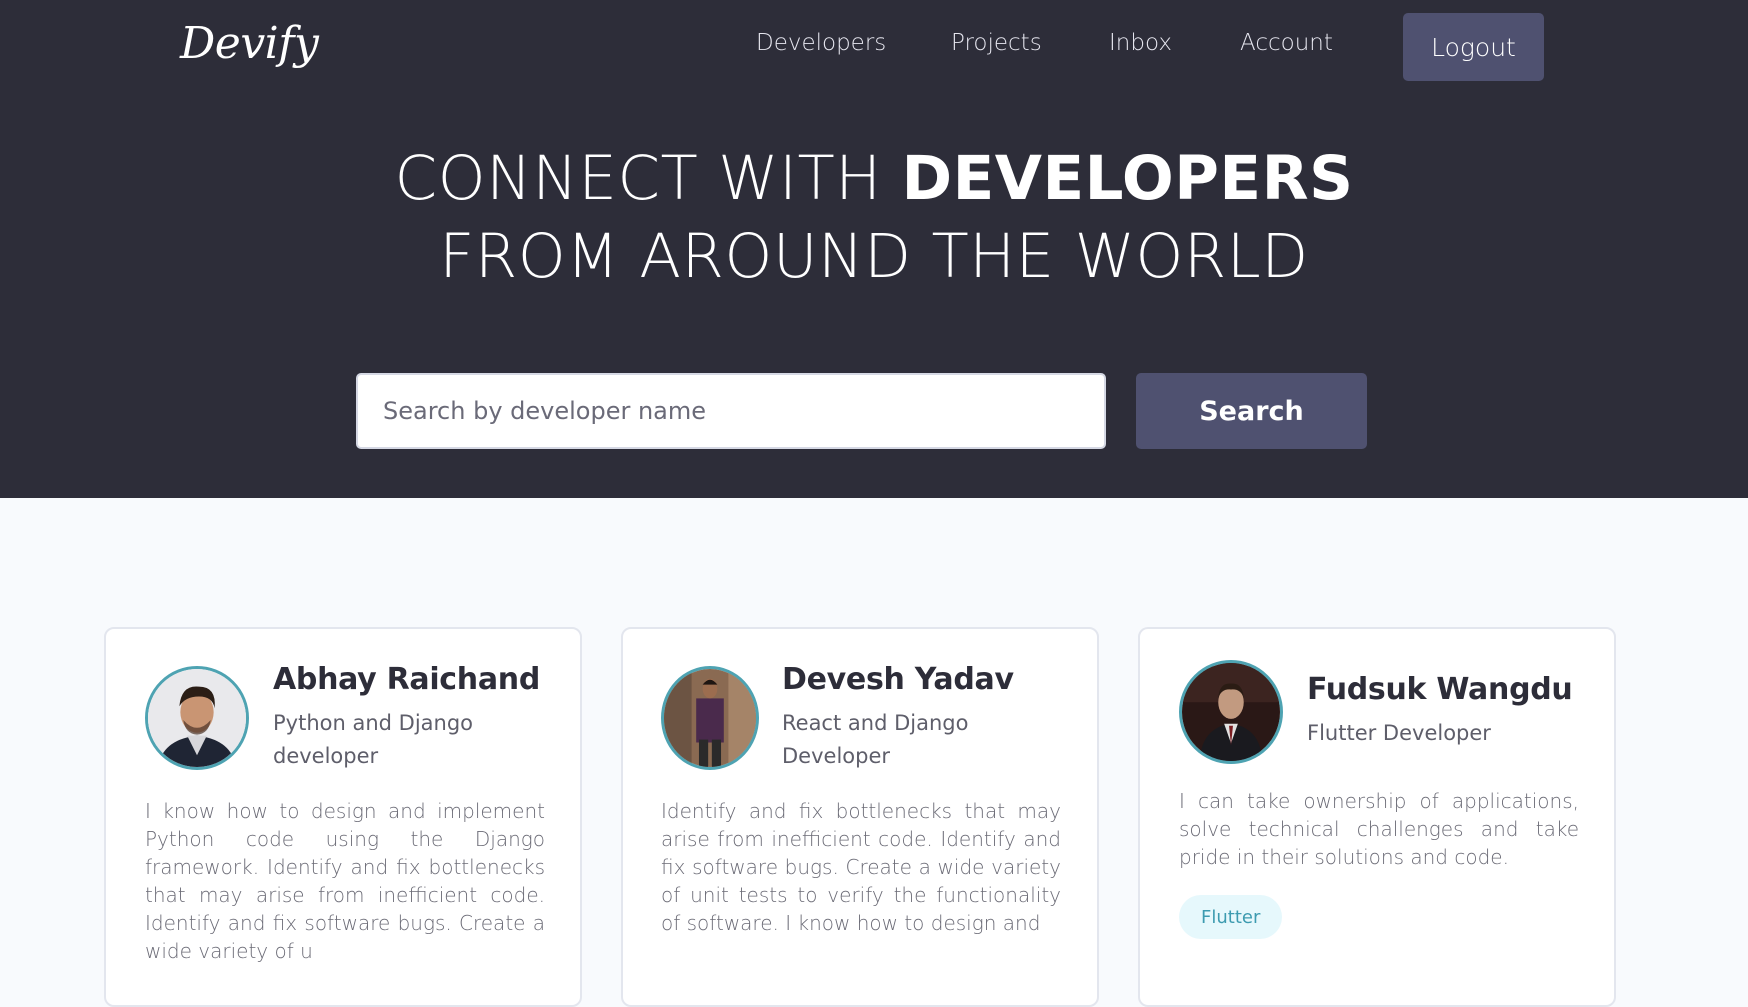 This screenshot has height=1007, width=1748. Describe the element at coordinates (898, 679) in the screenshot. I see `developer-name: Devesh Yadav` at that location.